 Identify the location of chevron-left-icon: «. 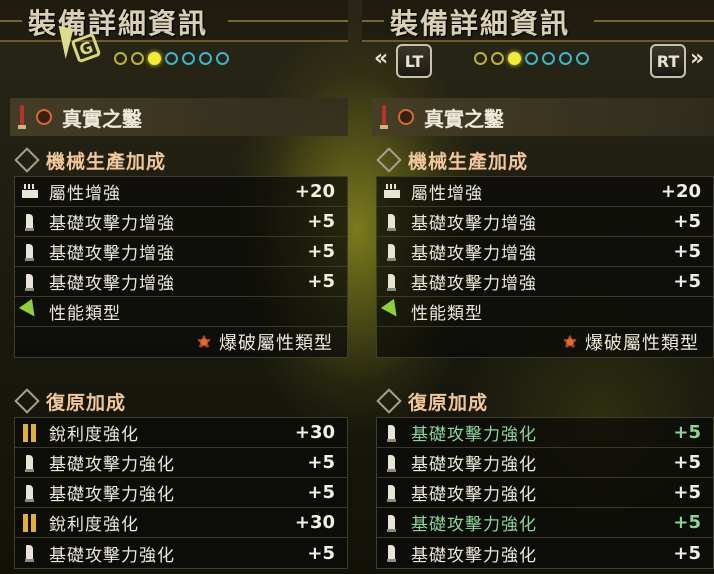
(381, 58).